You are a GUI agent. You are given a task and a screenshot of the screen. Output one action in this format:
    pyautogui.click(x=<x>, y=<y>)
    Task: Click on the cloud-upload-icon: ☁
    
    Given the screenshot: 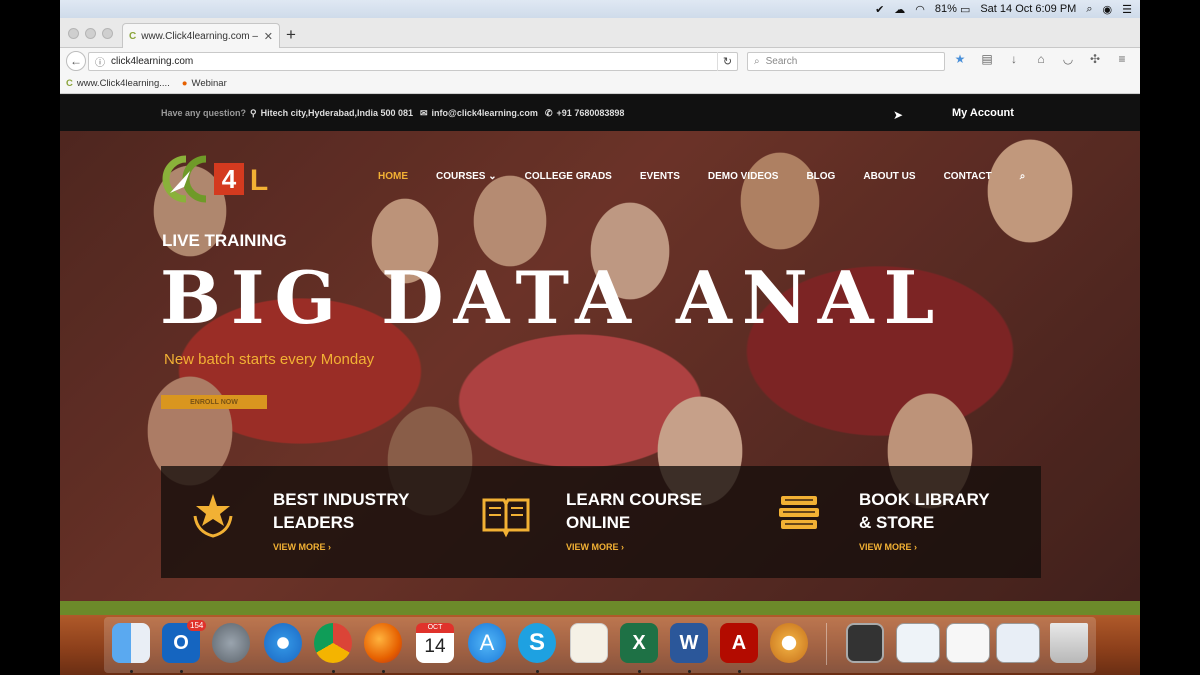 What is the action you would take?
    pyautogui.click(x=899, y=9)
    